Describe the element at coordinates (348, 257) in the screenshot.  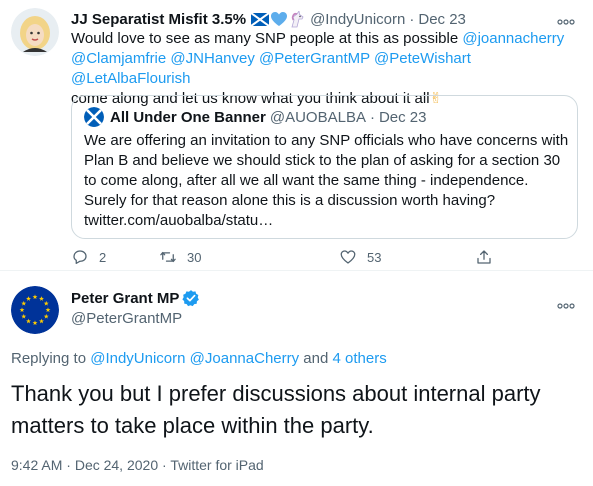
I see `heart-icon` at that location.